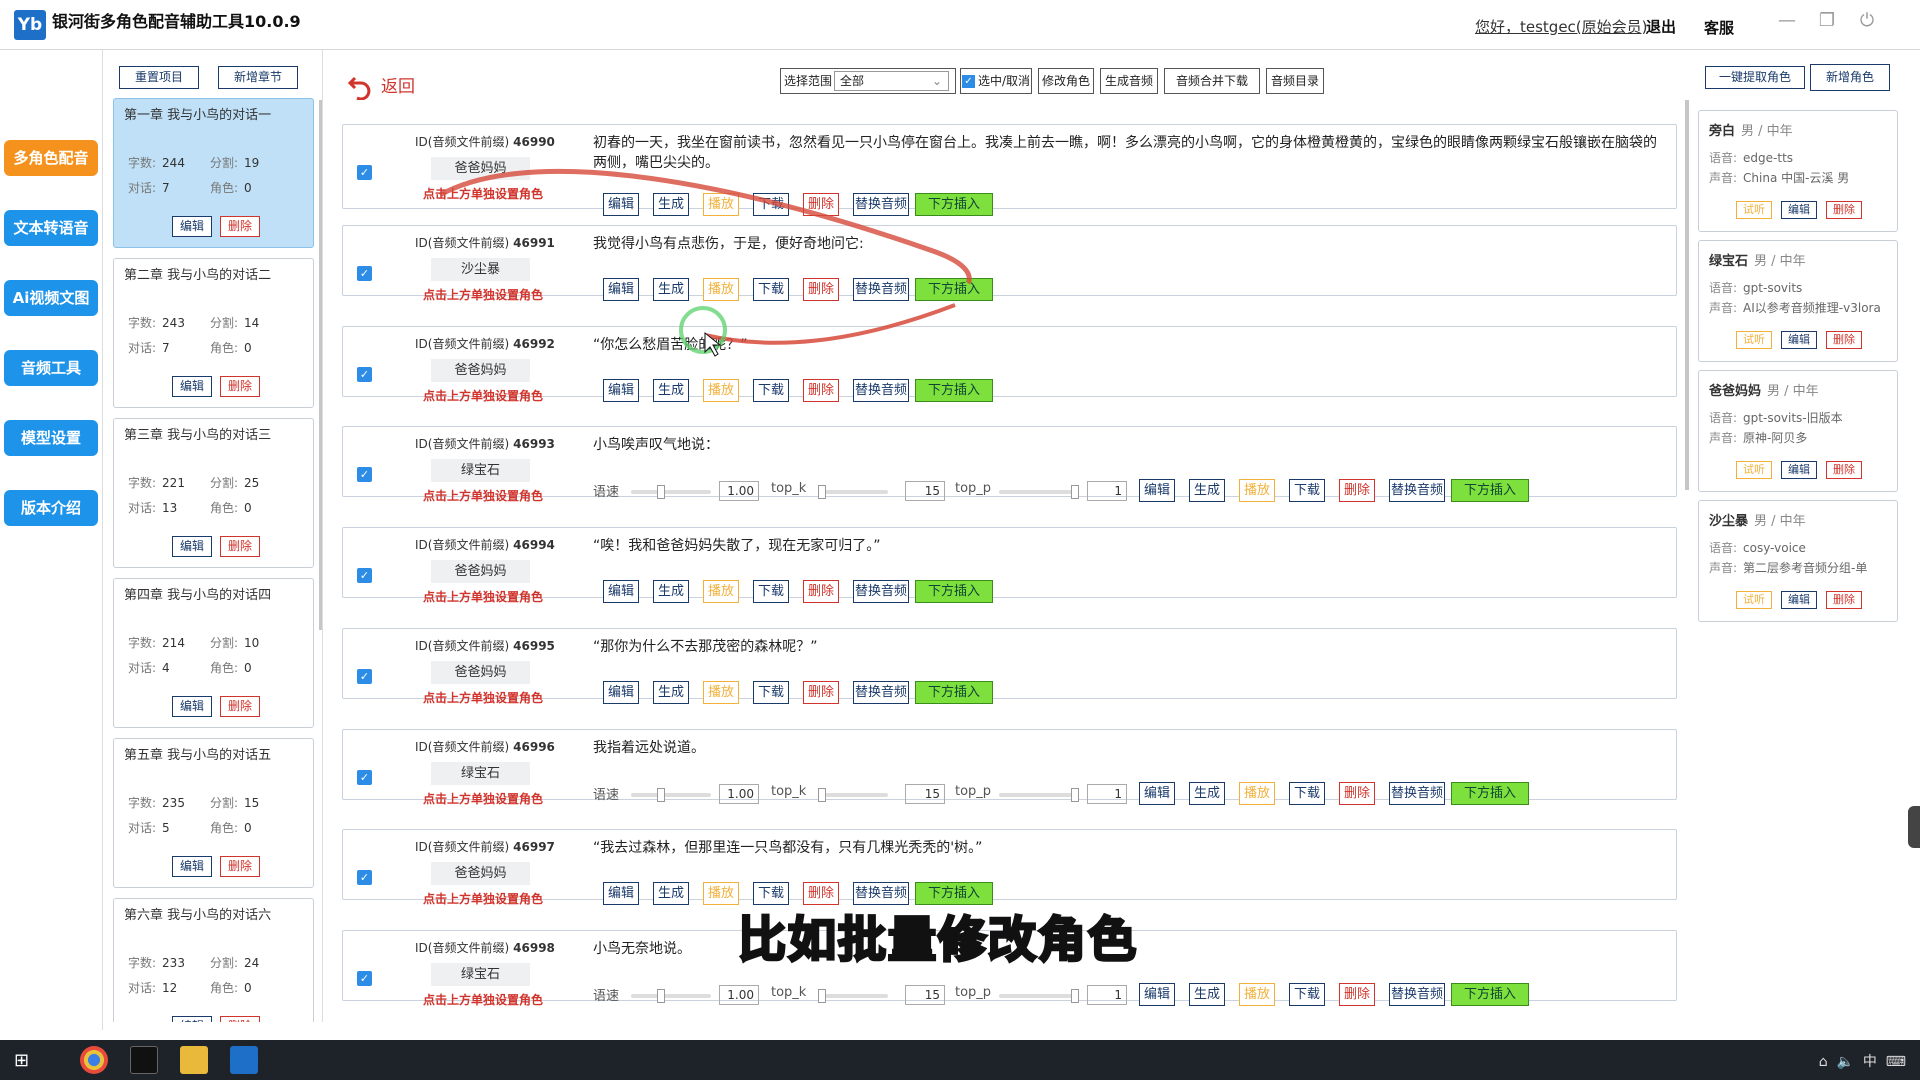 Image resolution: width=1920 pixels, height=1080 pixels. I want to click on keyboard-icon: ⌨, so click(1896, 1062).